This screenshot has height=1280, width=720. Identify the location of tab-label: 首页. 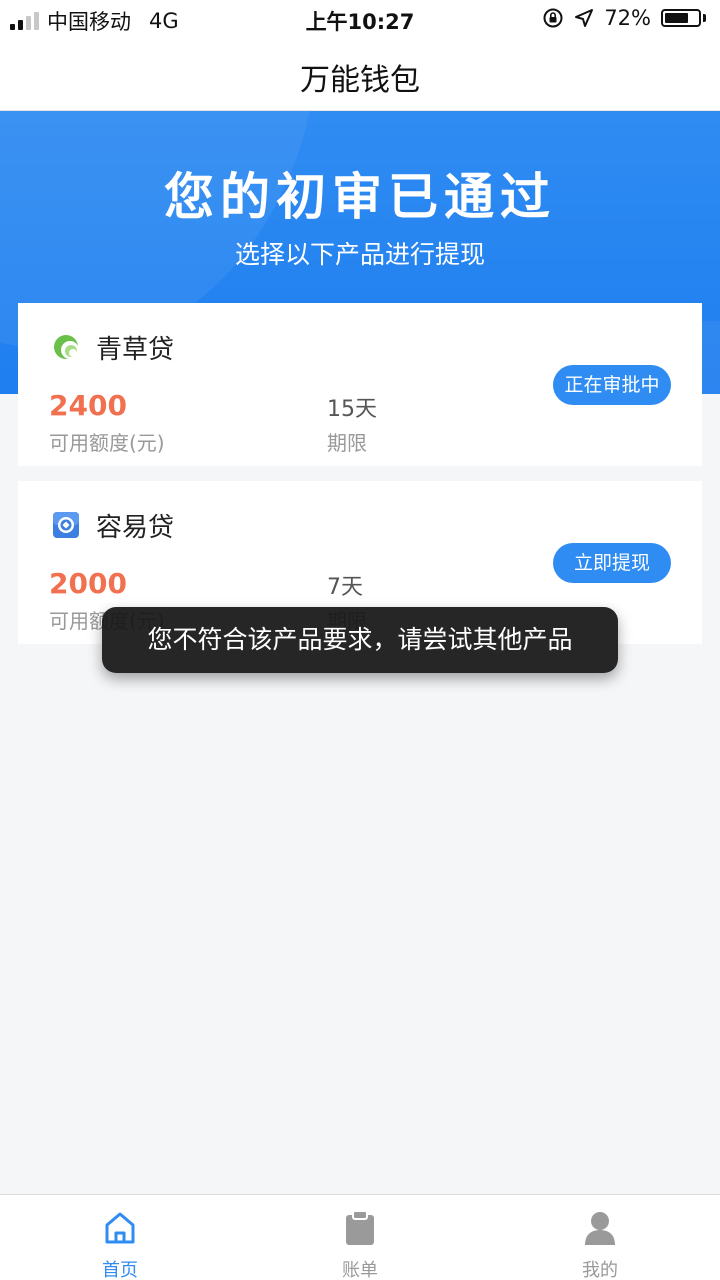
(120, 1270).